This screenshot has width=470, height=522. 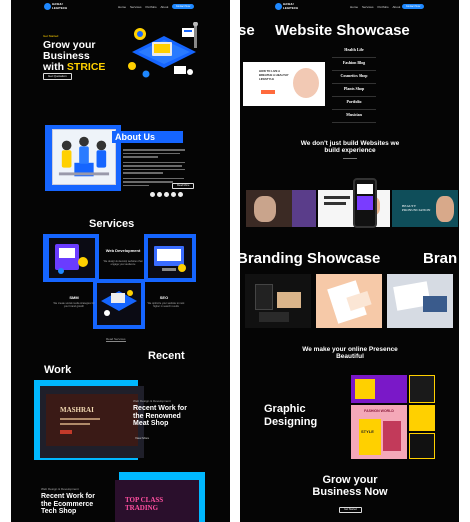 I want to click on category-plants-shop: Plants Shop, so click(x=354, y=90).